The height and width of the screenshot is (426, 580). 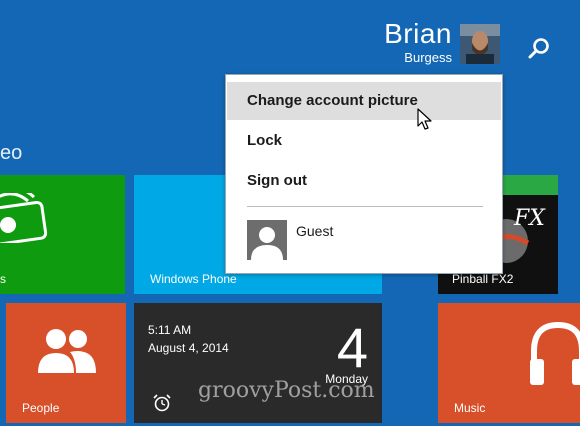 I want to click on user-first-name: Brian, so click(x=418, y=34).